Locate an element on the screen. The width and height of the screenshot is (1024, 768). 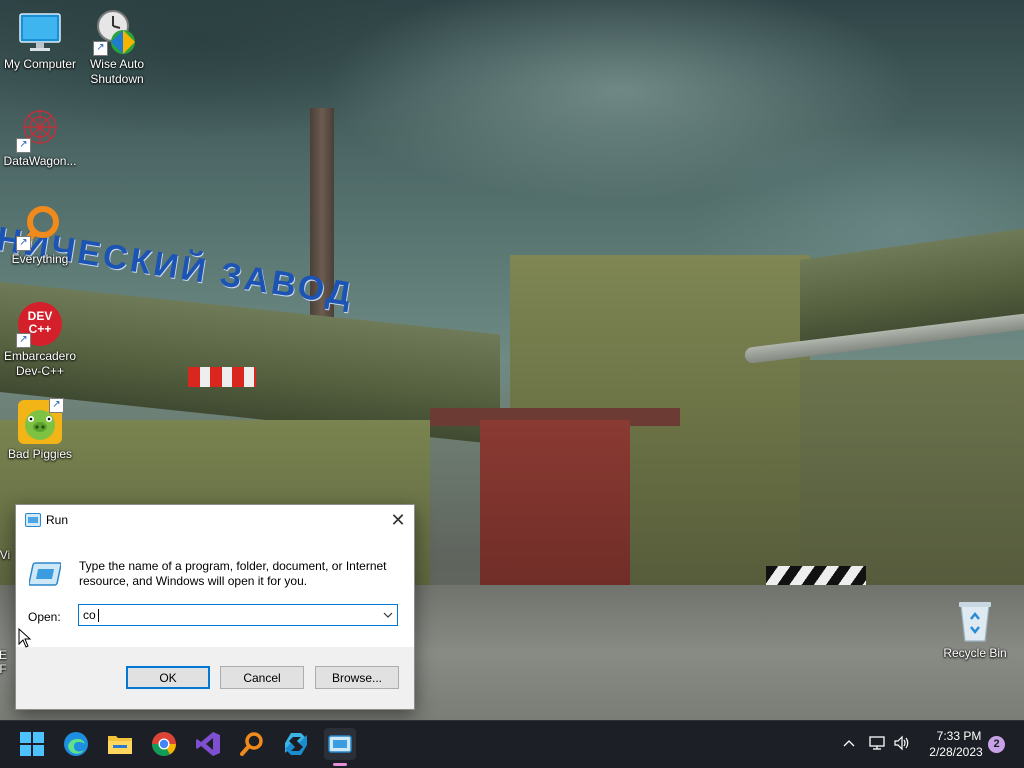
chevron-down-icon is located at coordinates (388, 615).